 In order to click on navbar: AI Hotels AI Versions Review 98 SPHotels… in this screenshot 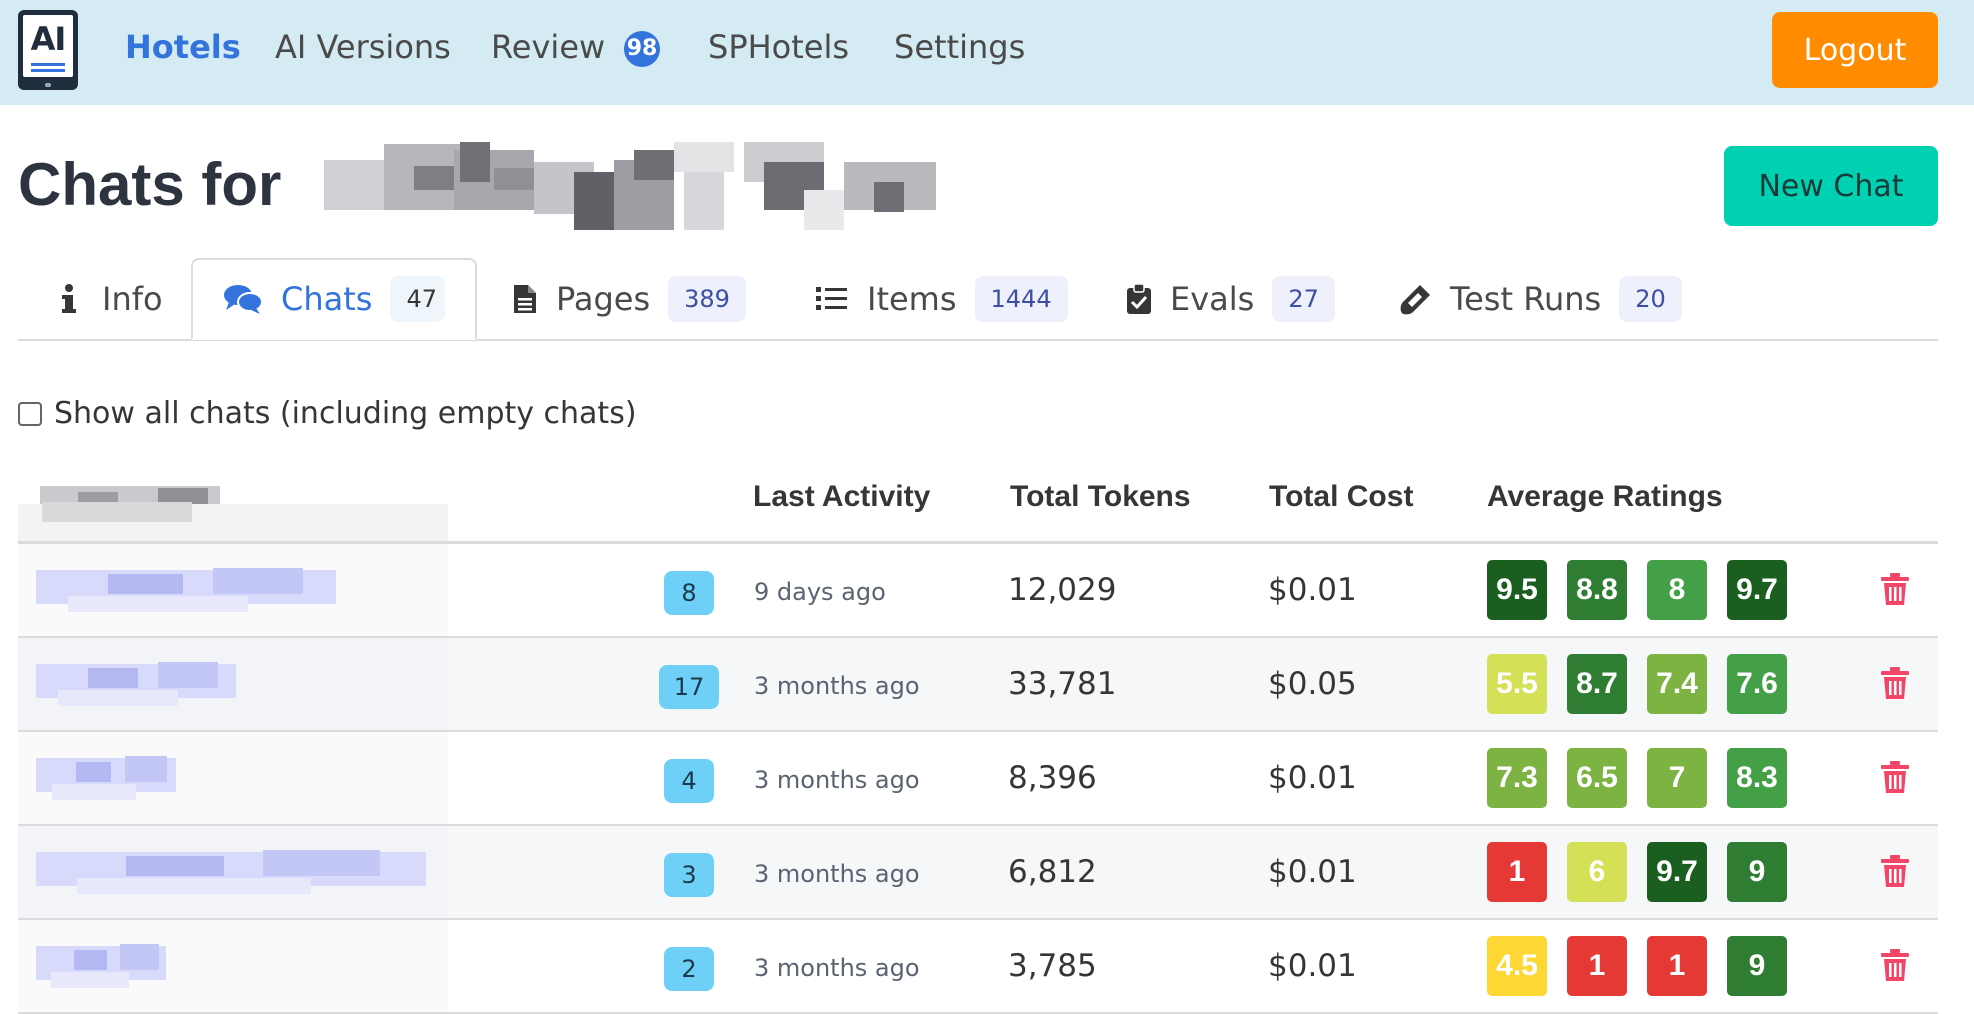, I will do `click(987, 52)`.